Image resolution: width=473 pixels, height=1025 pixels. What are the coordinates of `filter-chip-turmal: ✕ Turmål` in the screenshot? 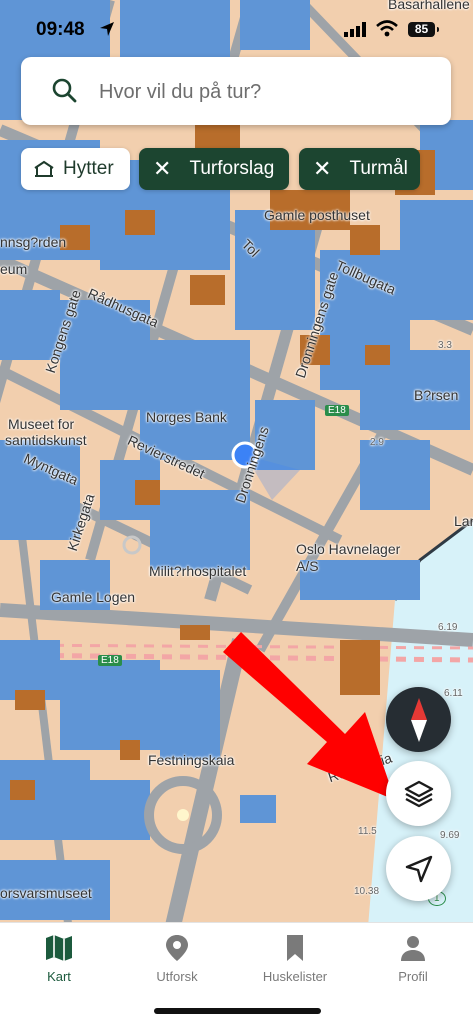 It's located at (359, 169).